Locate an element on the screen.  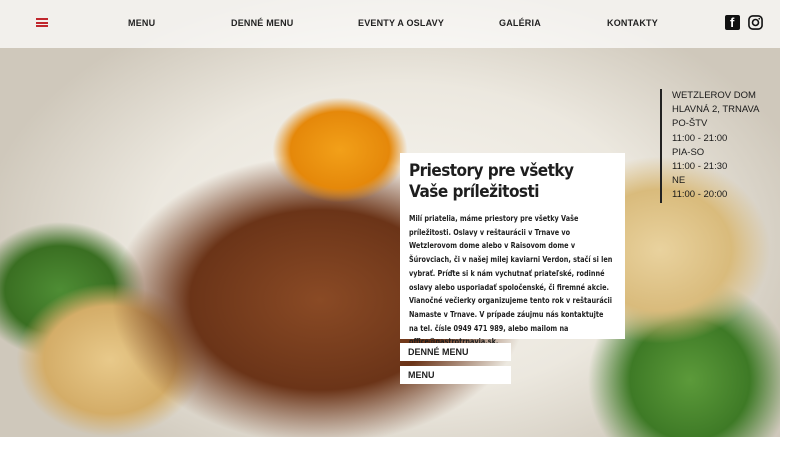
facebook-icon: f is located at coordinates (732, 22).